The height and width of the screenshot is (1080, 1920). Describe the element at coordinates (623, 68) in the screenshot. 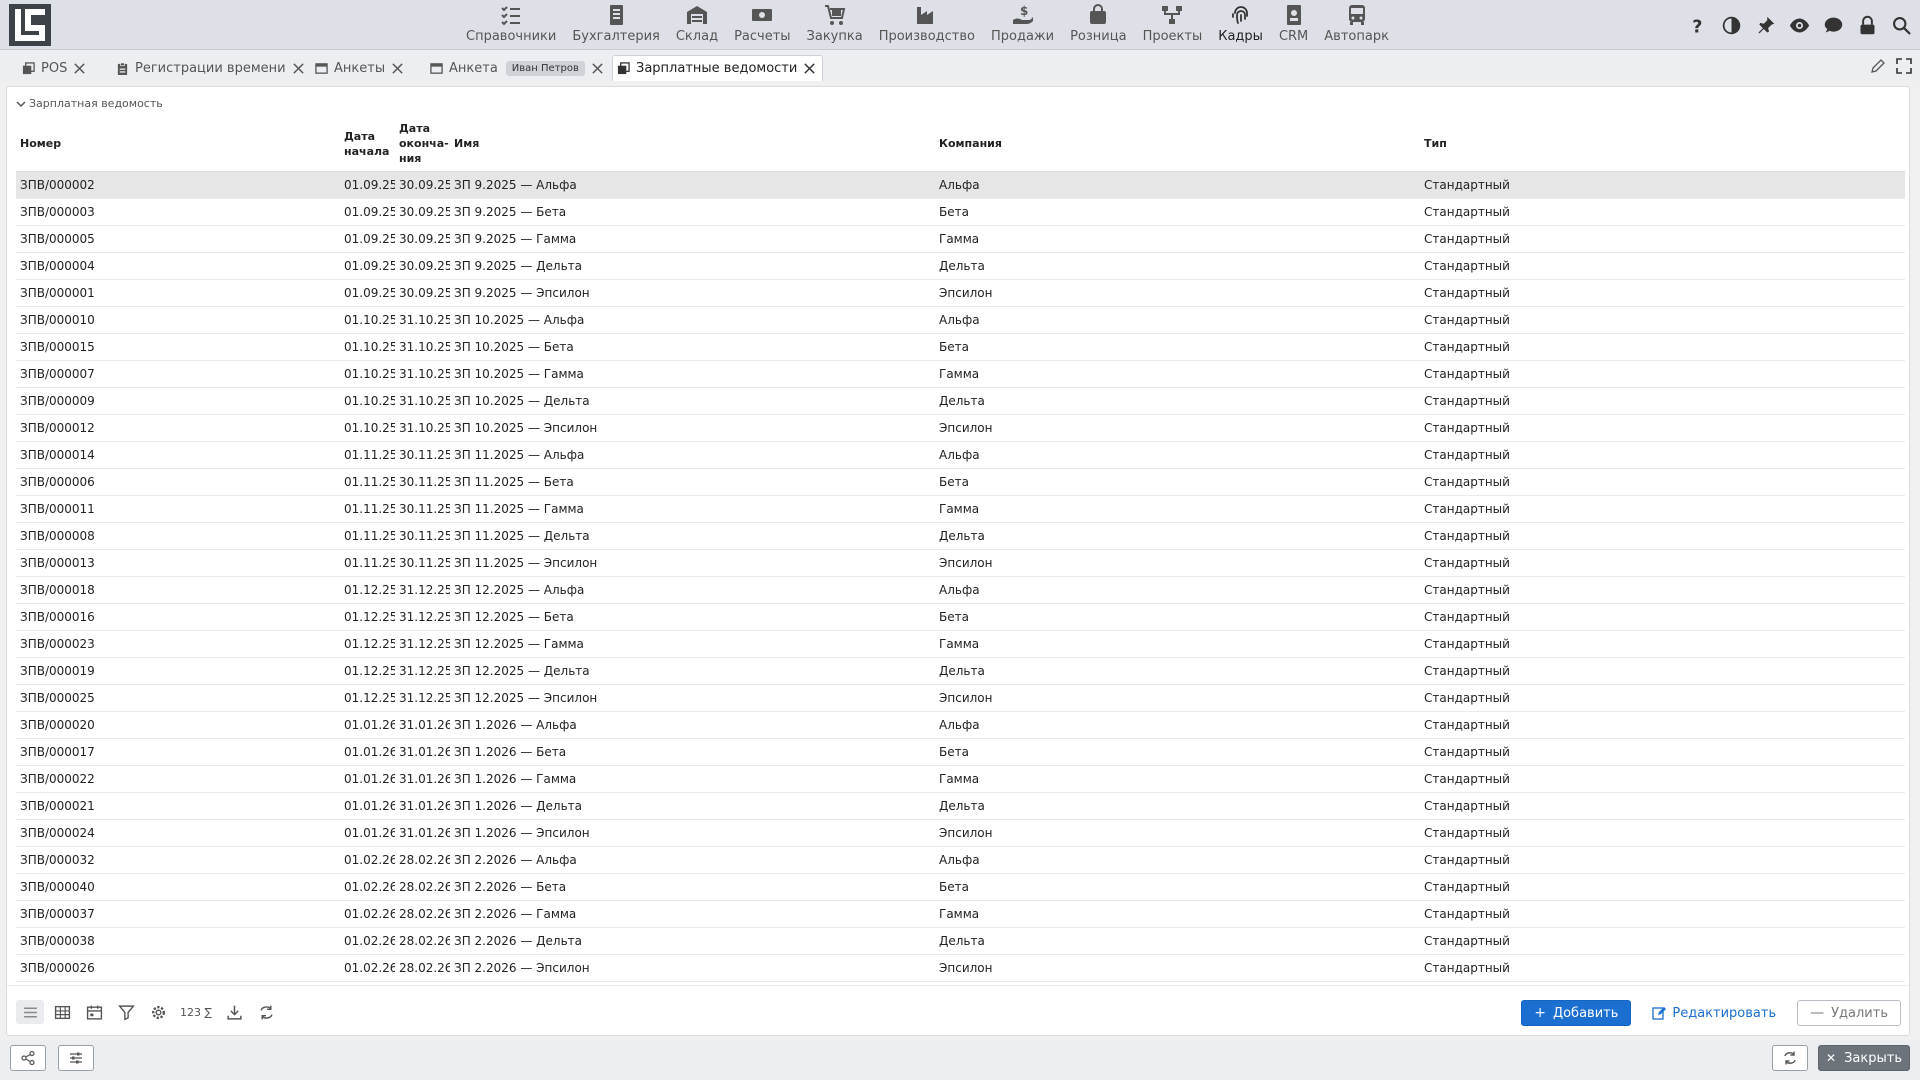

I see `copy-icon` at that location.